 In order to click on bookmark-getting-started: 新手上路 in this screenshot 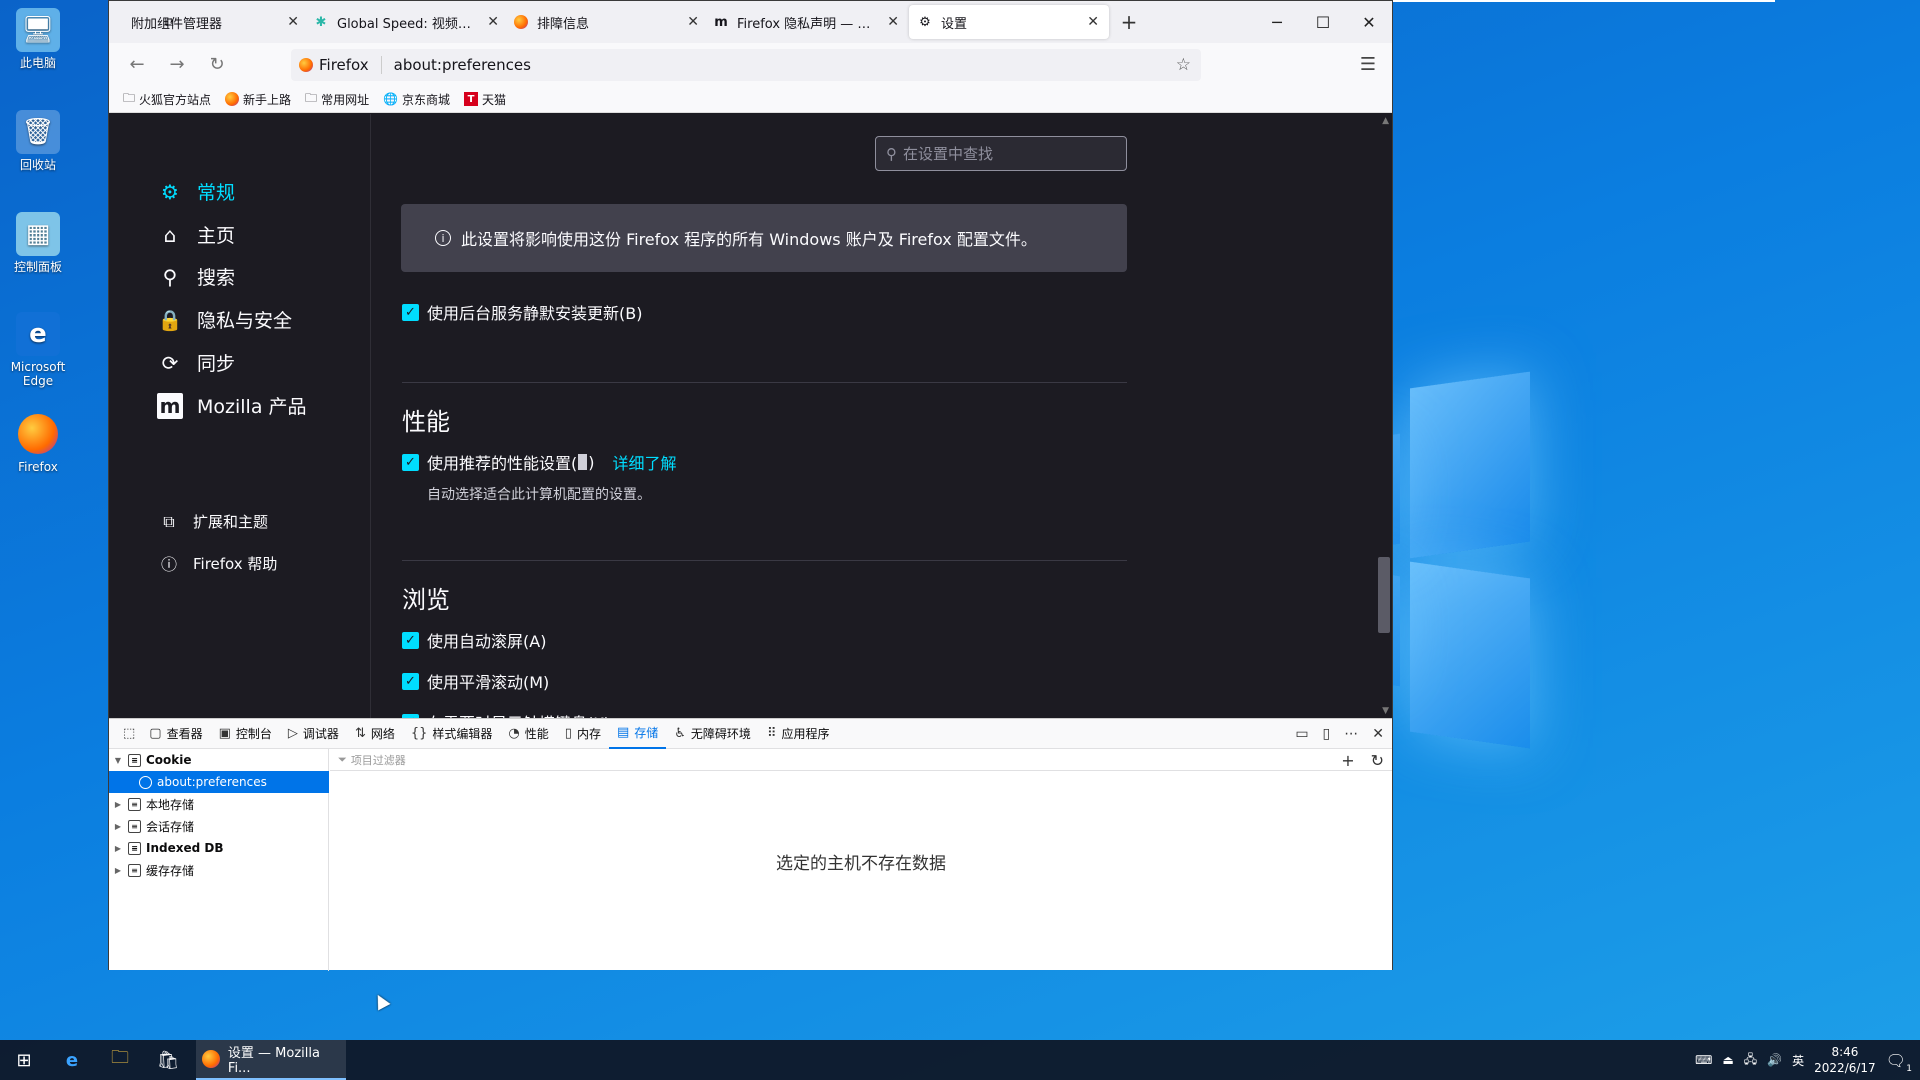, I will do `click(258, 99)`.